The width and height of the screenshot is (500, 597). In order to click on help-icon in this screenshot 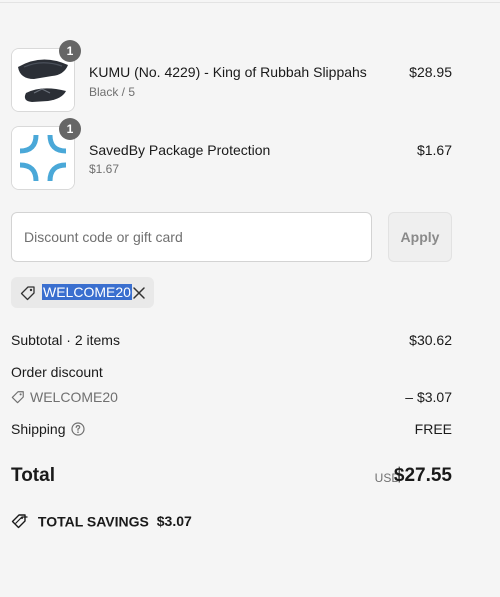, I will do `click(78, 429)`.